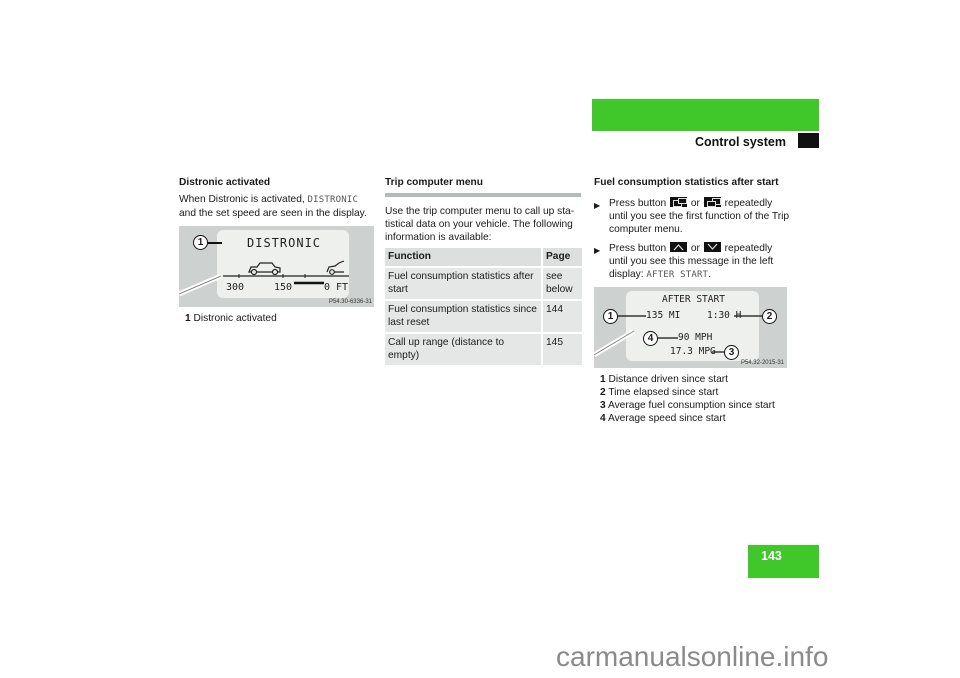 This screenshot has height=678, width=960. I want to click on legend-item: 4 Average speed since start, so click(663, 418).